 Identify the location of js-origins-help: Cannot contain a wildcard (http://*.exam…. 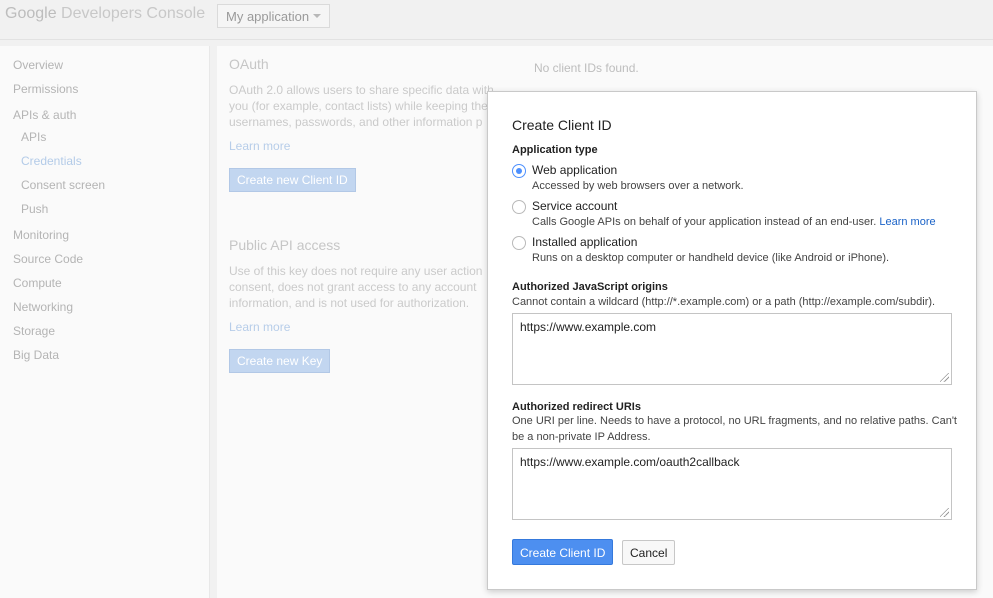
(724, 302).